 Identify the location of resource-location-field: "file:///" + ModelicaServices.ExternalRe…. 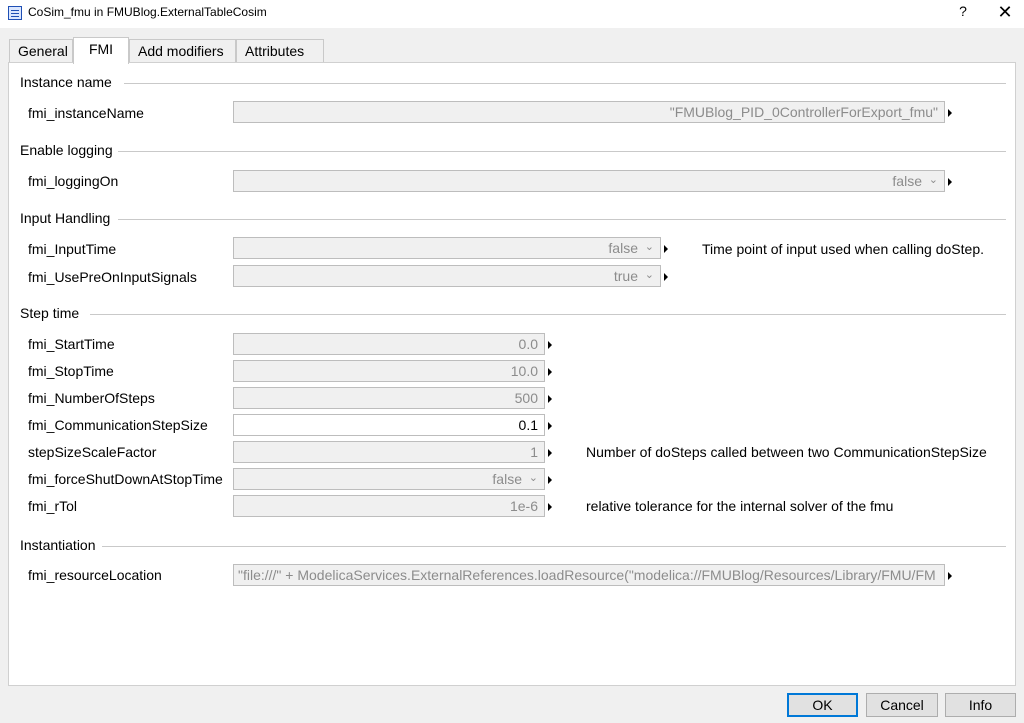
(589, 575).